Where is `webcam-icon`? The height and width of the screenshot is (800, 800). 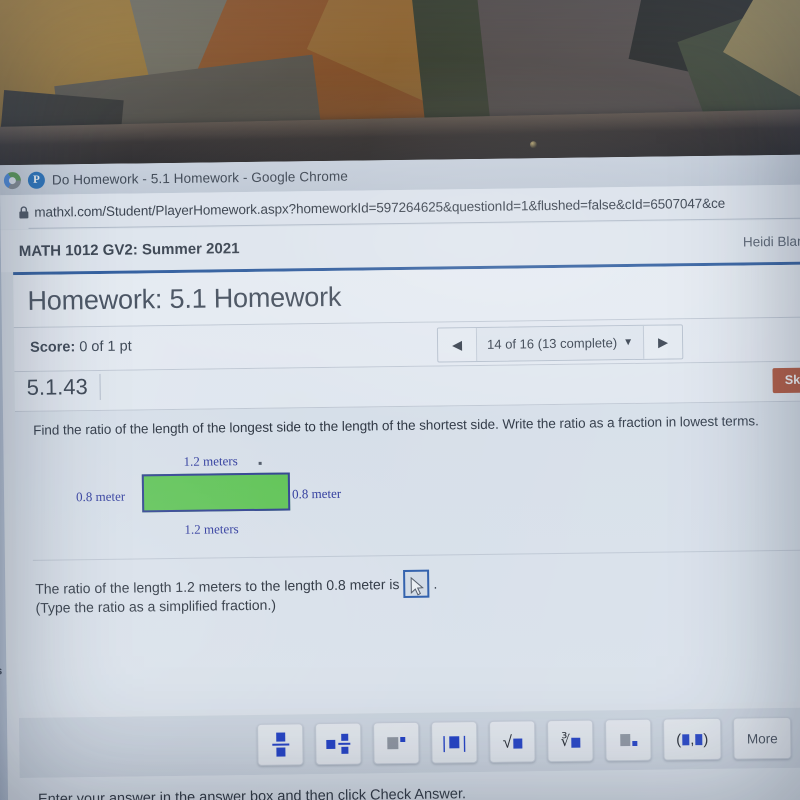 webcam-icon is located at coordinates (533, 145).